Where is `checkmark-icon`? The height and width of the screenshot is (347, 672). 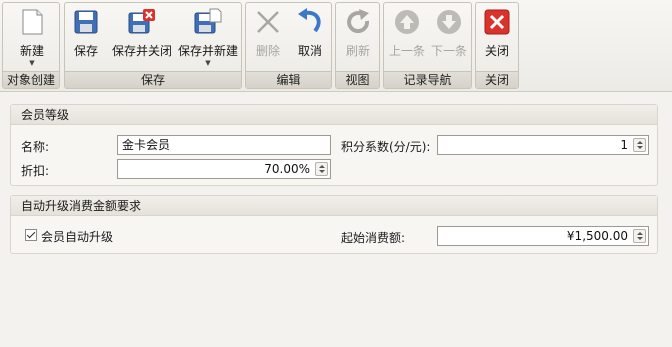 checkmark-icon is located at coordinates (31, 234).